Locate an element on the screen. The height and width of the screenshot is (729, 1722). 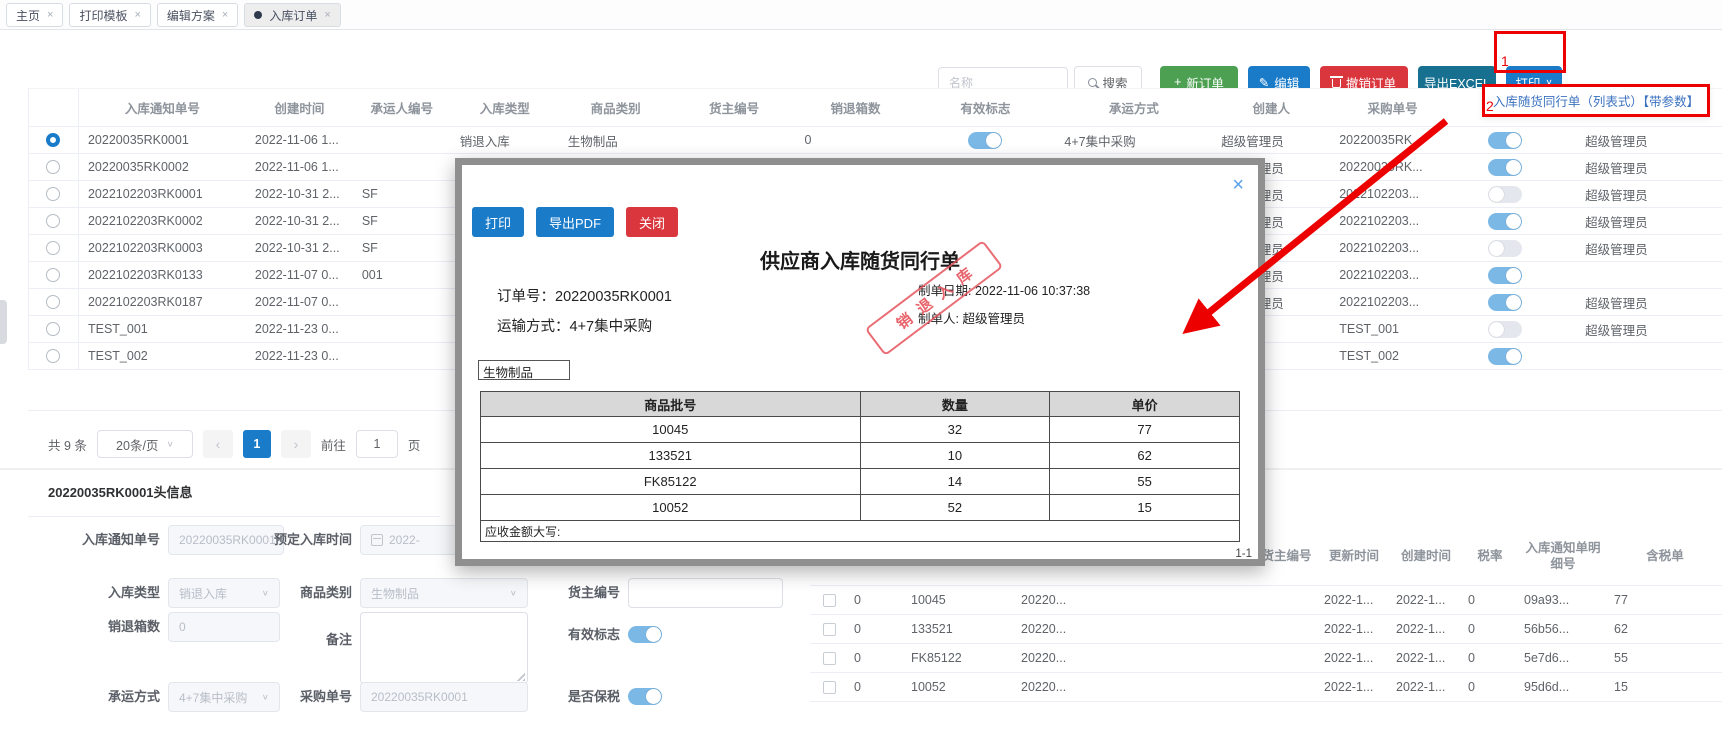
section-title: 20220035RK0001头信息 is located at coordinates (120, 492).